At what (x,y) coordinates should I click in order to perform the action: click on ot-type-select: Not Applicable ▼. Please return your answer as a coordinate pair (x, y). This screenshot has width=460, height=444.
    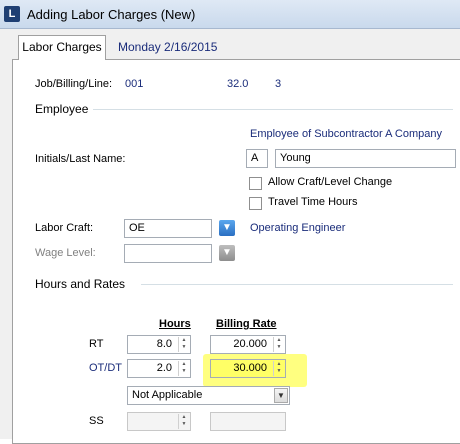
    Looking at the image, I should click on (208, 395).